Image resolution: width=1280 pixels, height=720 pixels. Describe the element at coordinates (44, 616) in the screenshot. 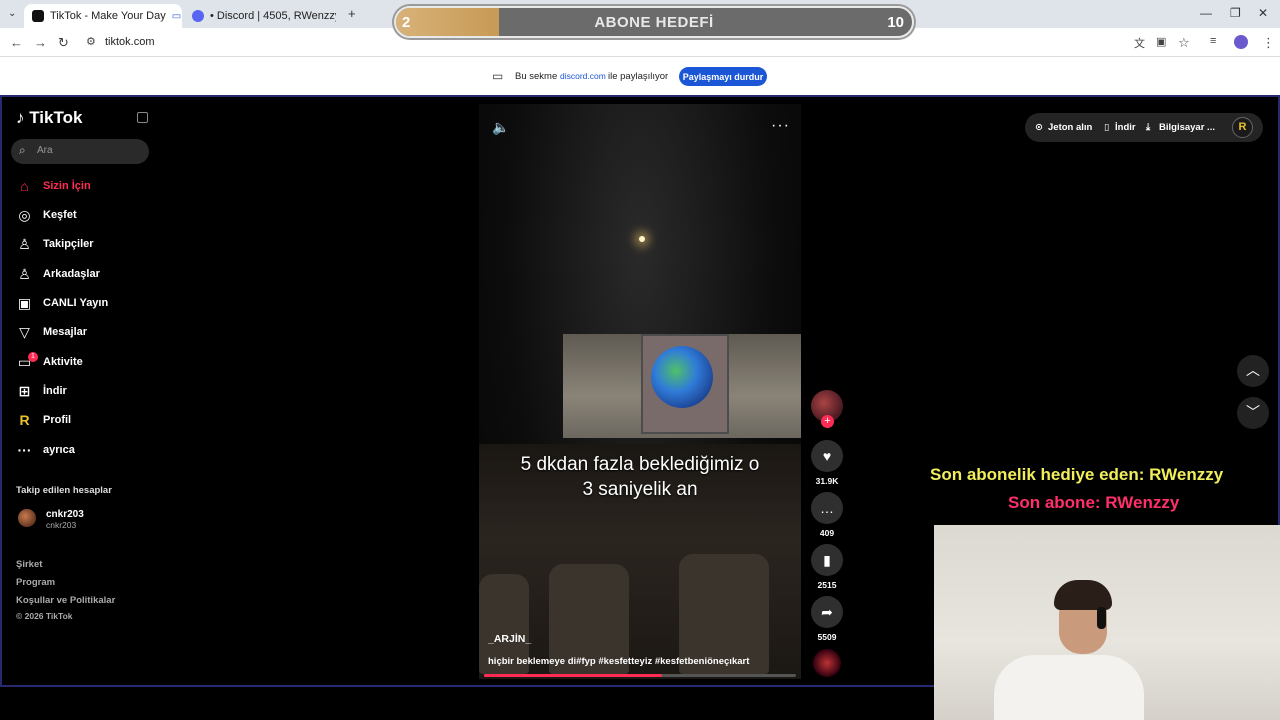

I see `footer-copyright: © 2026 TikTok` at that location.